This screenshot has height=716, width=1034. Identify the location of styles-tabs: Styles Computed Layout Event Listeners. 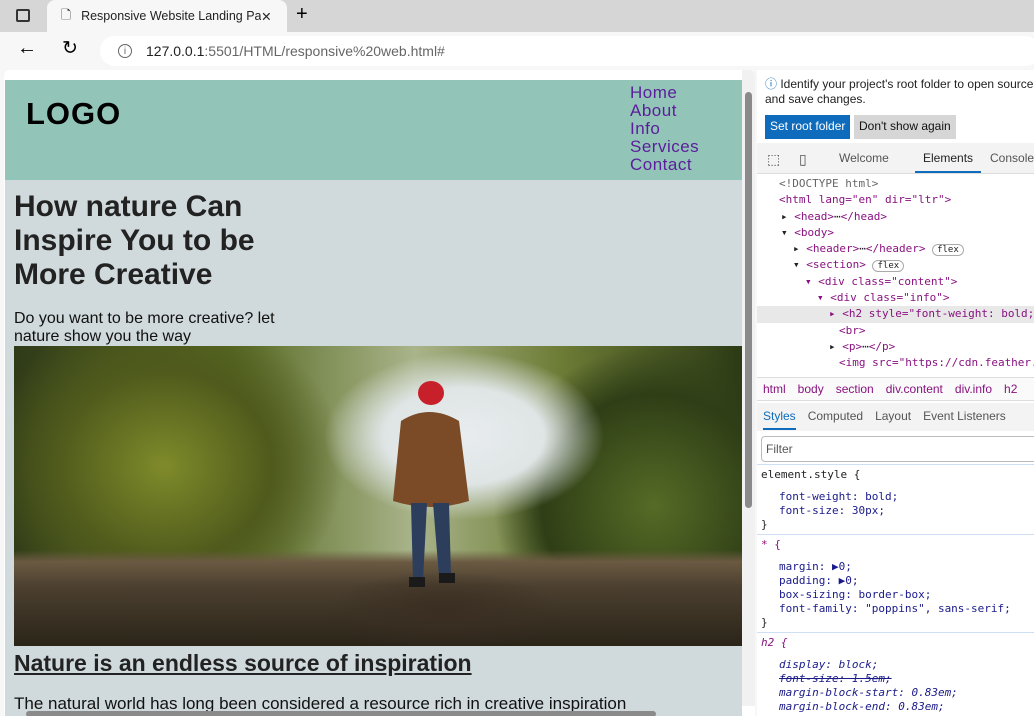
(895, 417).